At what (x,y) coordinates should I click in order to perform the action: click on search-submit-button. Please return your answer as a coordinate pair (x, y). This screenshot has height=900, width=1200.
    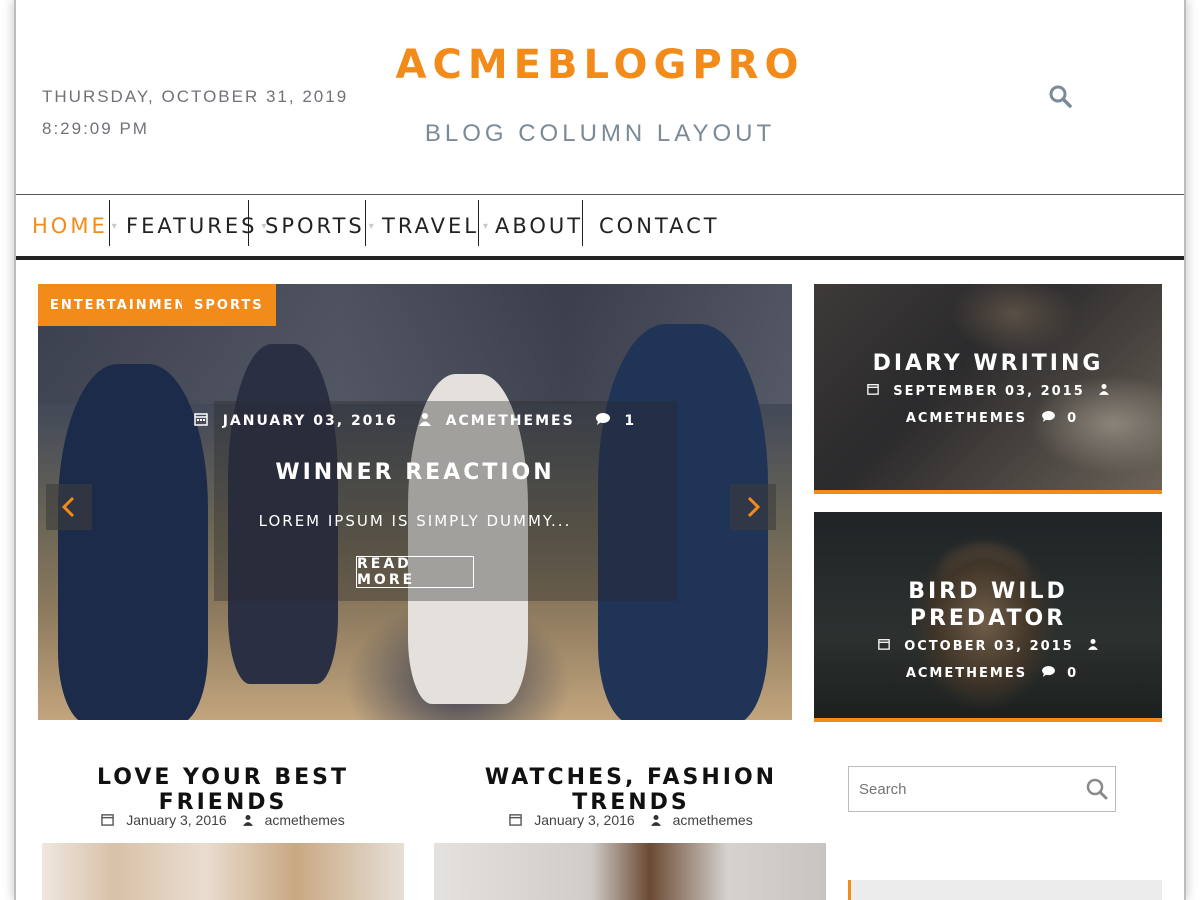
    Looking at the image, I should click on (1097, 789).